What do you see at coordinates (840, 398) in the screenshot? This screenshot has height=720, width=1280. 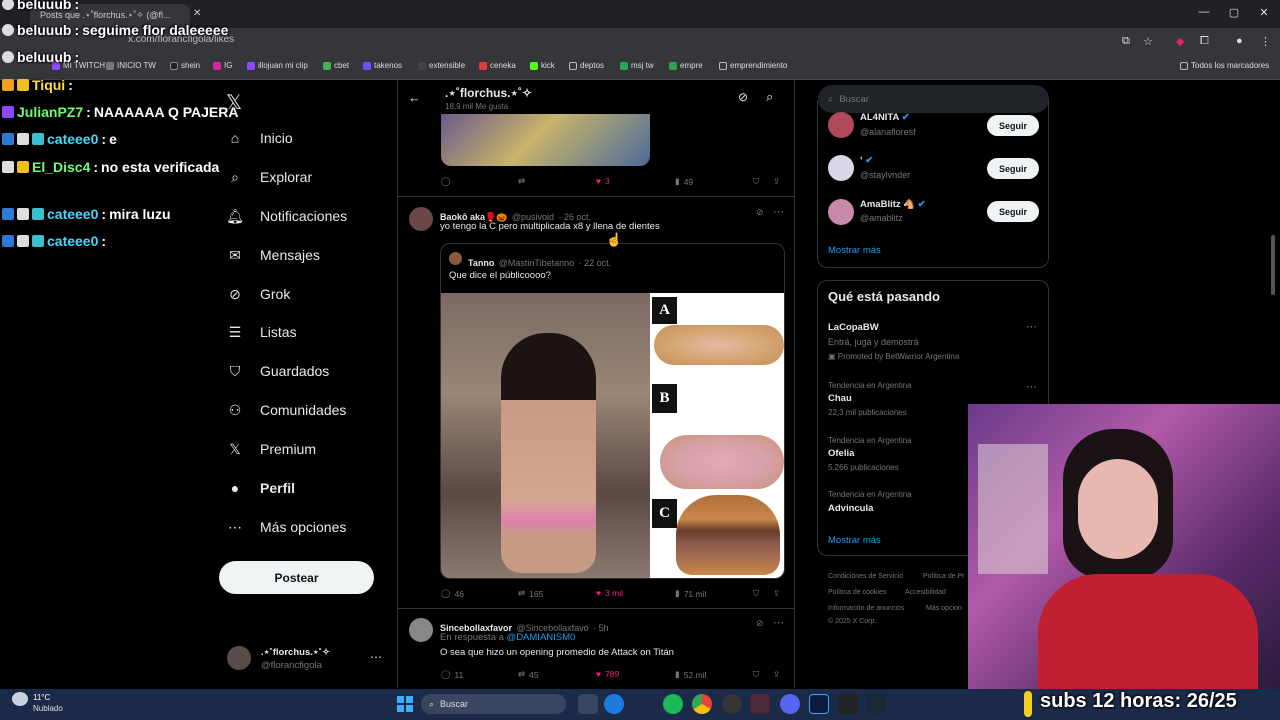 I see `trend-name: Chau` at bounding box center [840, 398].